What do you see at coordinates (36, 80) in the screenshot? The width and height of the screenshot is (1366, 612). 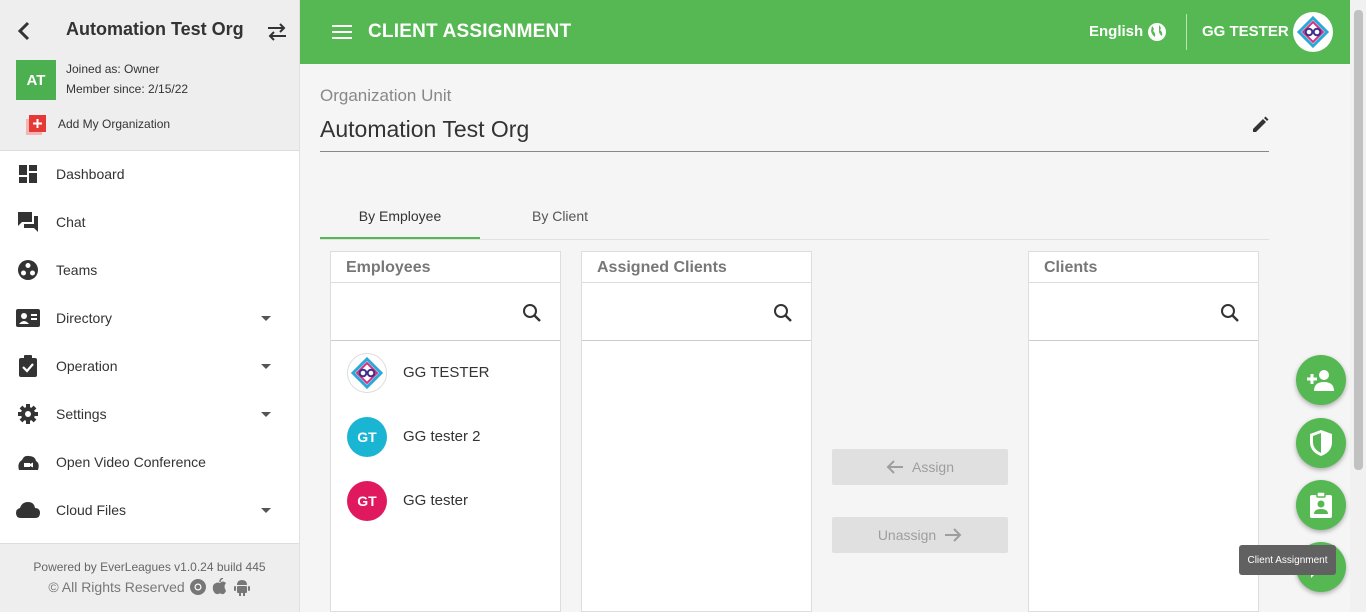 I see `org-avatar: AT` at bounding box center [36, 80].